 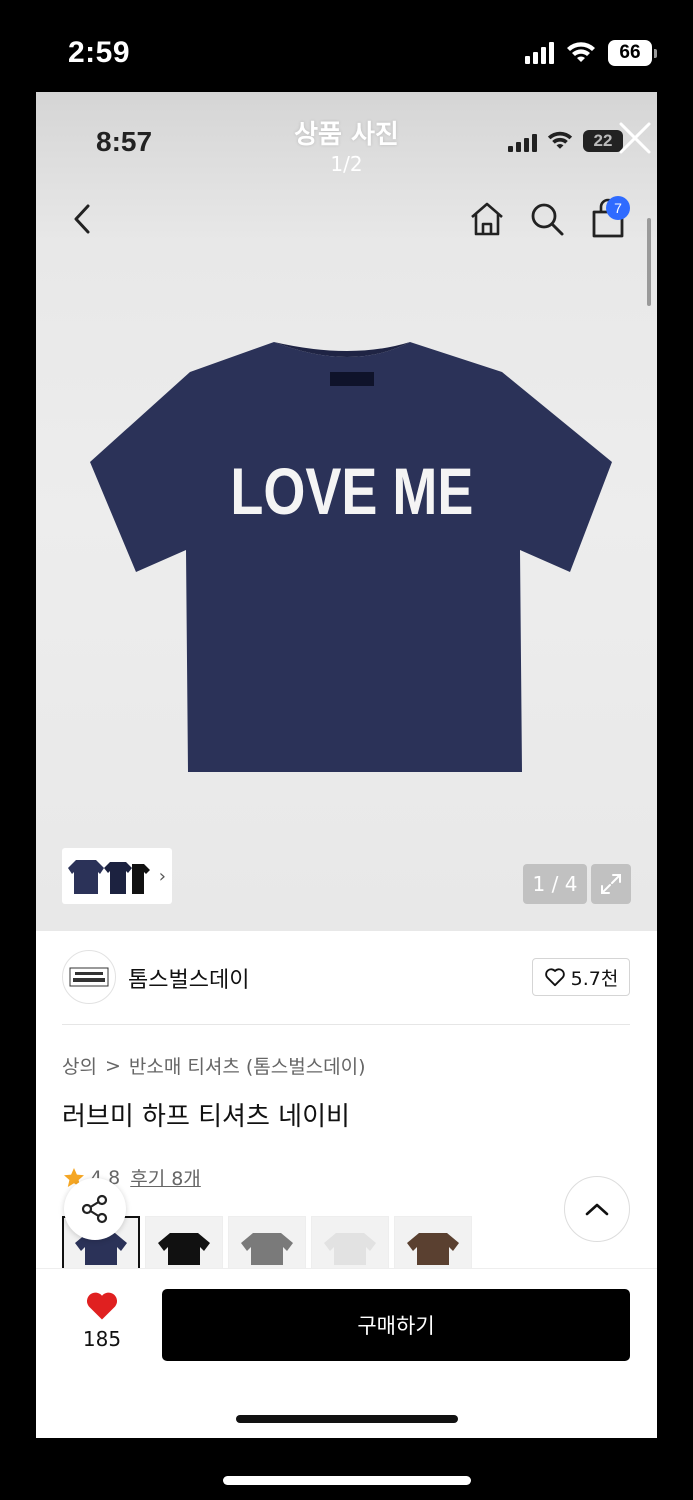 What do you see at coordinates (555, 884) in the screenshot?
I see `image-counter: 1 / 4` at bounding box center [555, 884].